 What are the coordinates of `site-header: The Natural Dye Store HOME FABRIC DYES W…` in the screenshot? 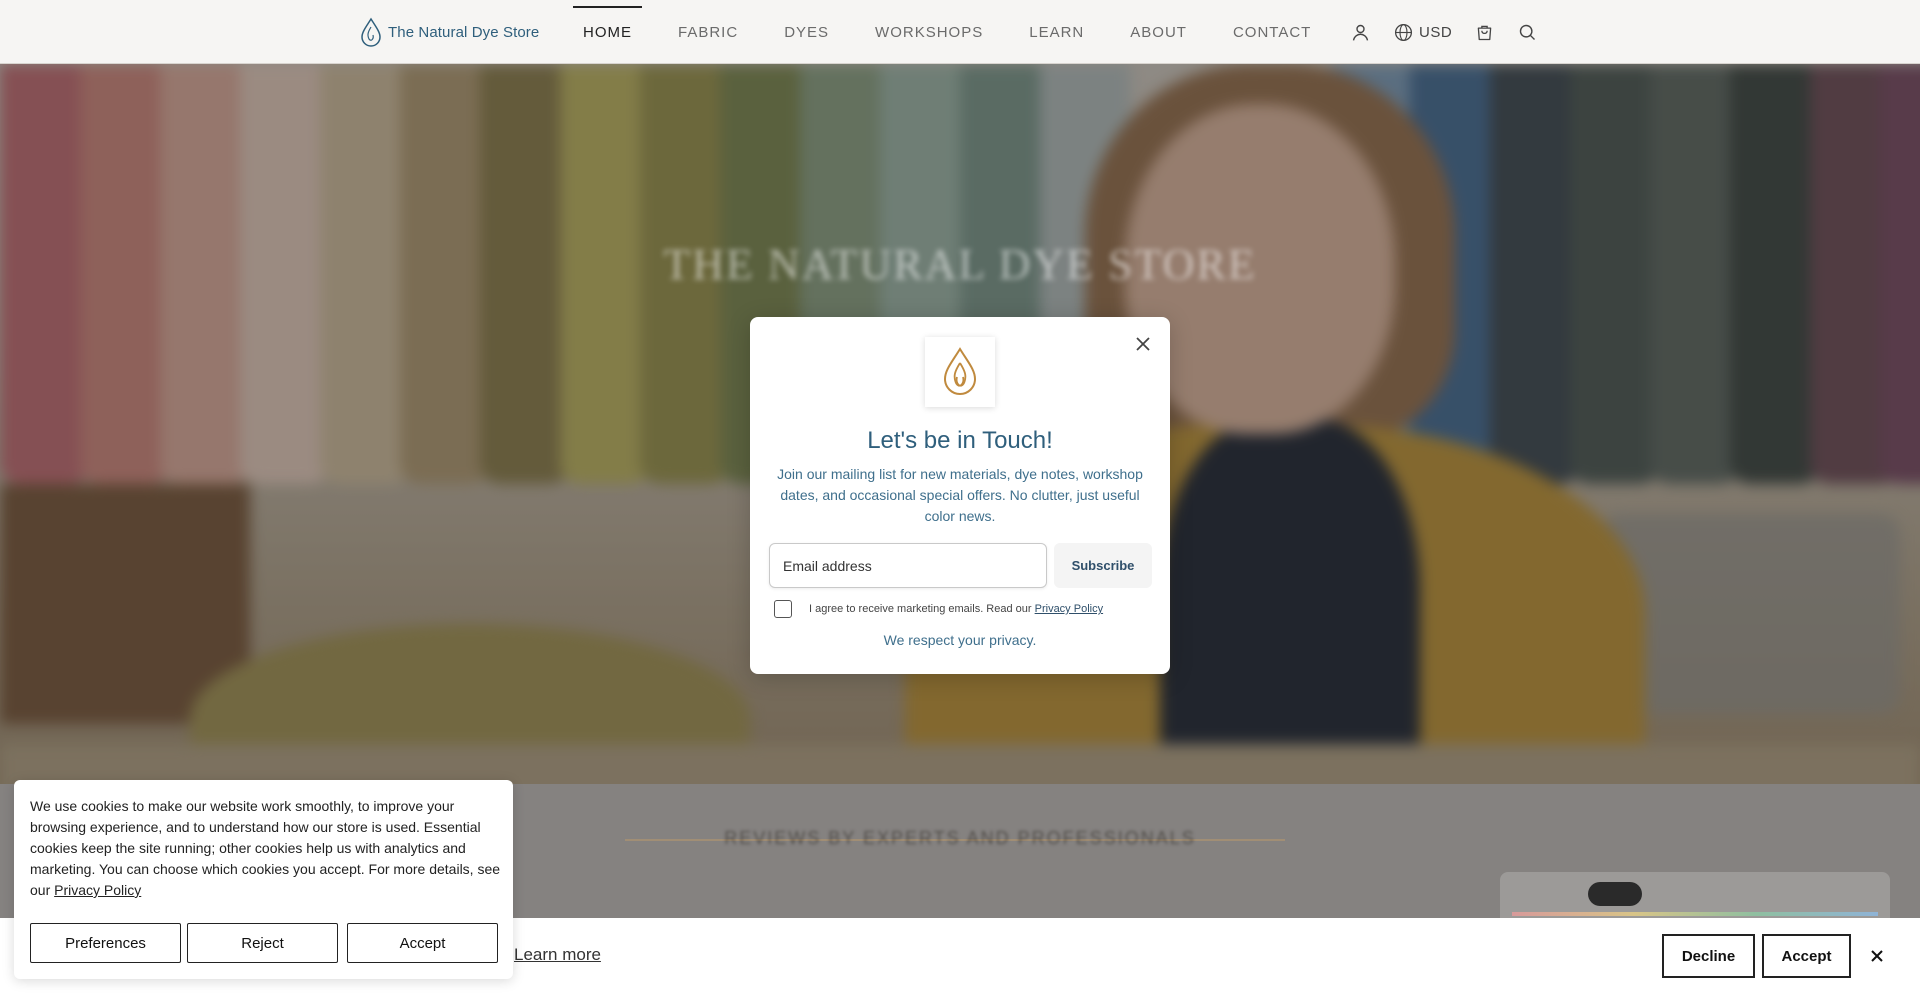 It's located at (960, 32).